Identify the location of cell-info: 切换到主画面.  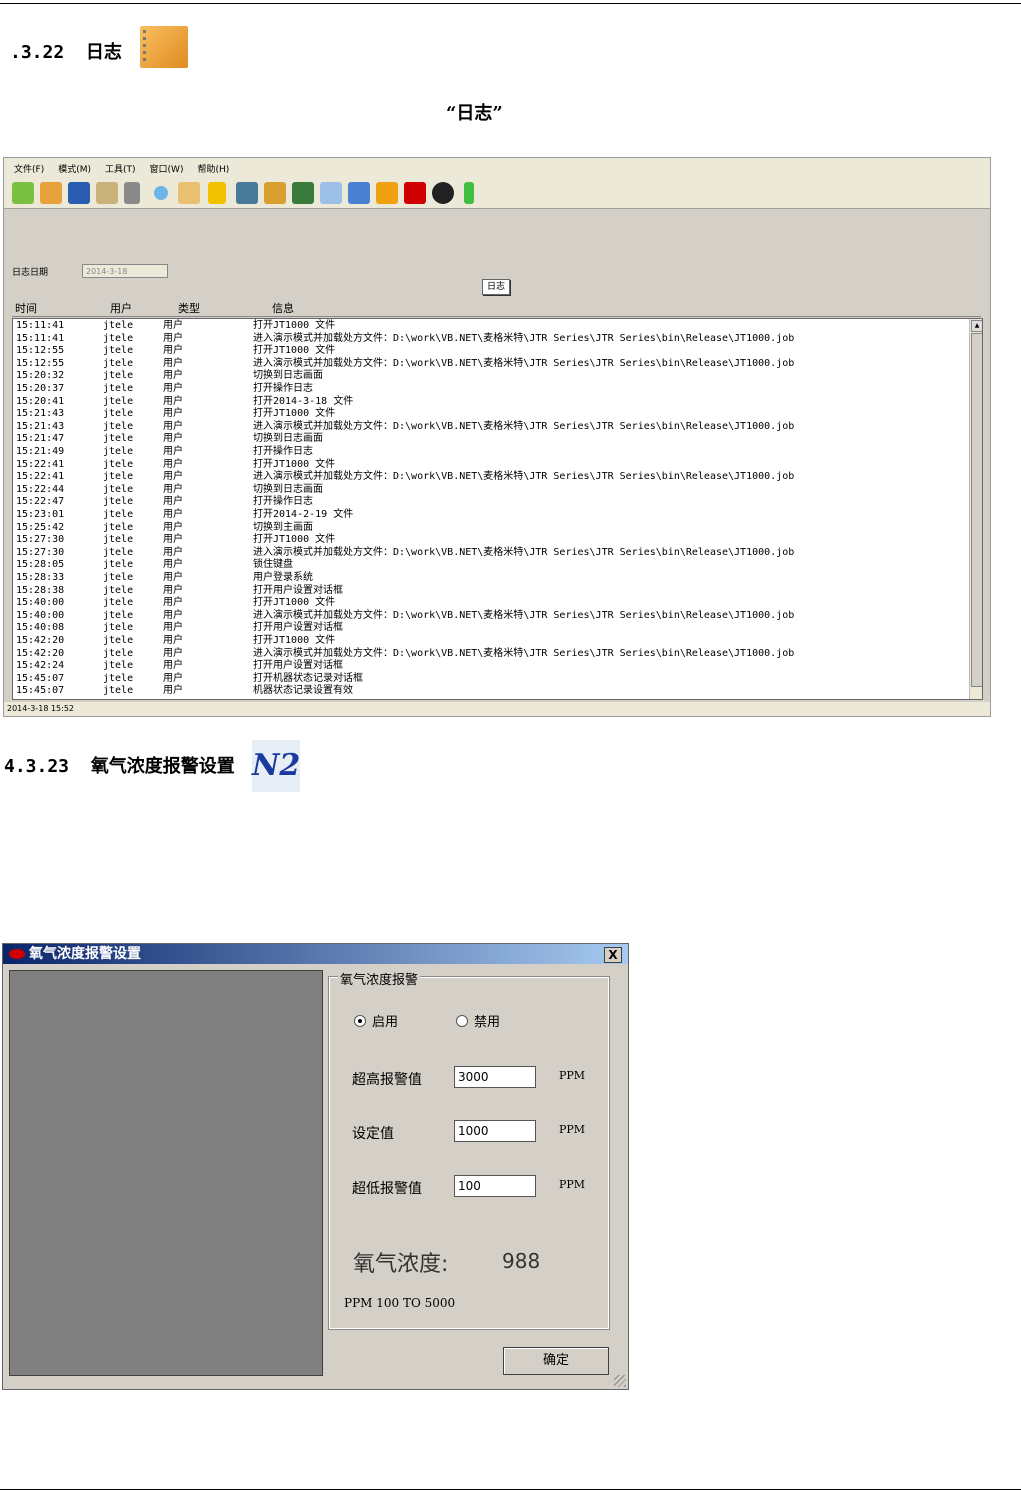
(283, 527).